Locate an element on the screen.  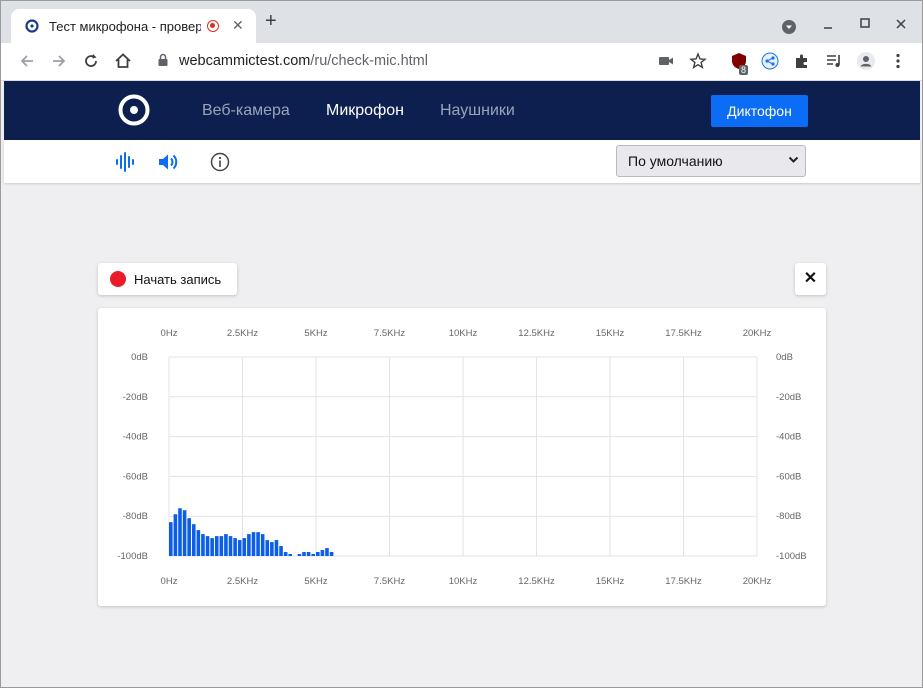
x-tick-label-bottom: 12.5KHz is located at coordinates (536, 581).